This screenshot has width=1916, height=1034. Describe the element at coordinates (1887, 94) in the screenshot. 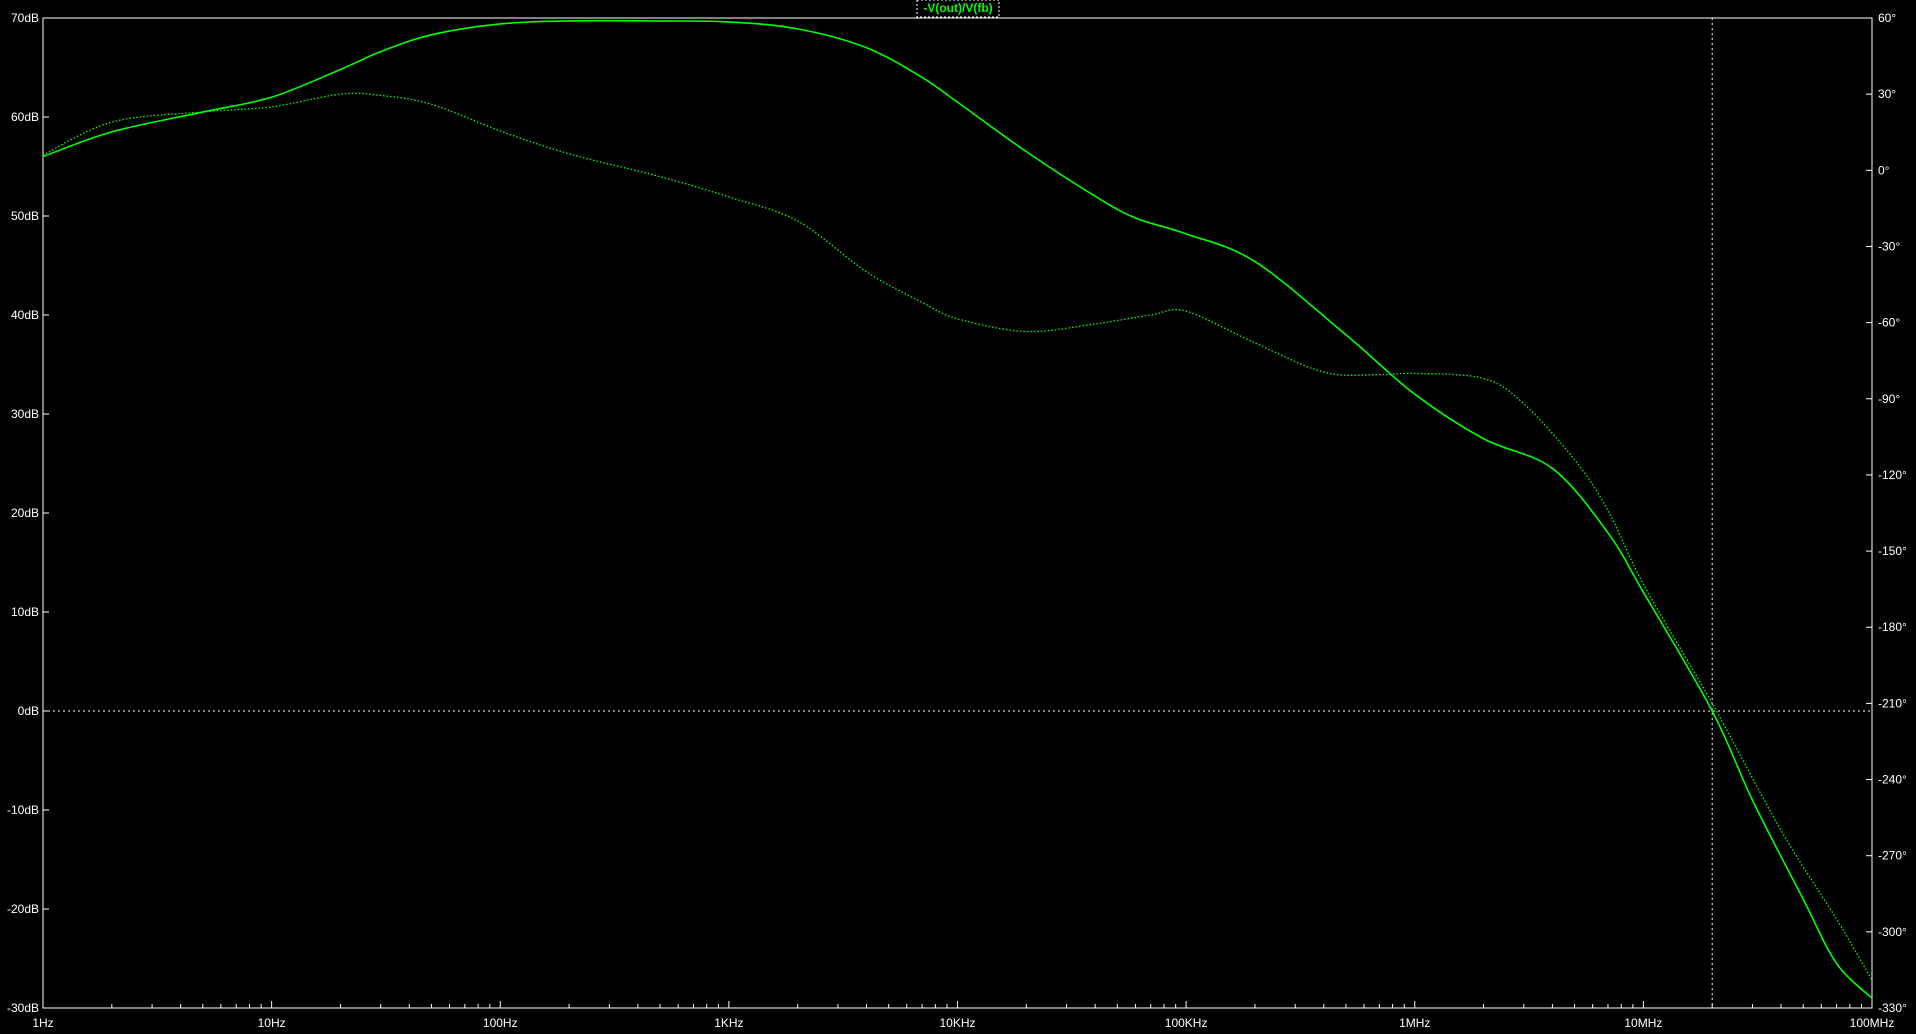

I see `right-tick-label-1: 30°` at that location.